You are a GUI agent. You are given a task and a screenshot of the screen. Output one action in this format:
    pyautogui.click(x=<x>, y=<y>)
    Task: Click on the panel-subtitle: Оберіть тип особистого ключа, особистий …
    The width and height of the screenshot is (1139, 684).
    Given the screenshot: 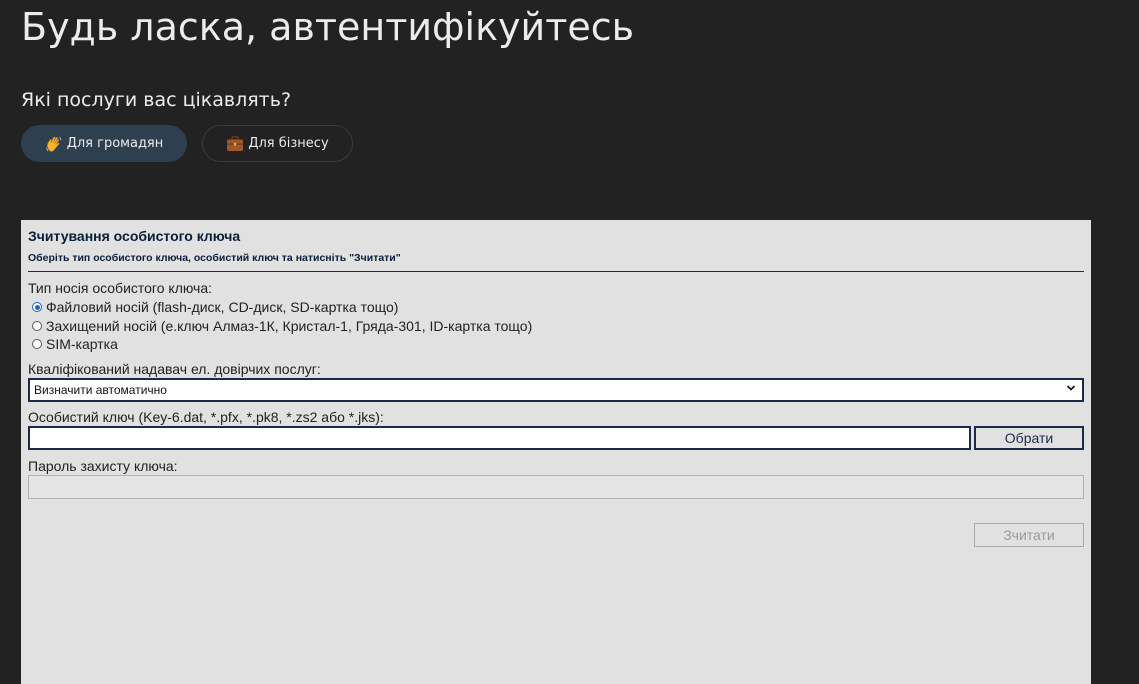 What is the action you would take?
    pyautogui.click(x=214, y=258)
    